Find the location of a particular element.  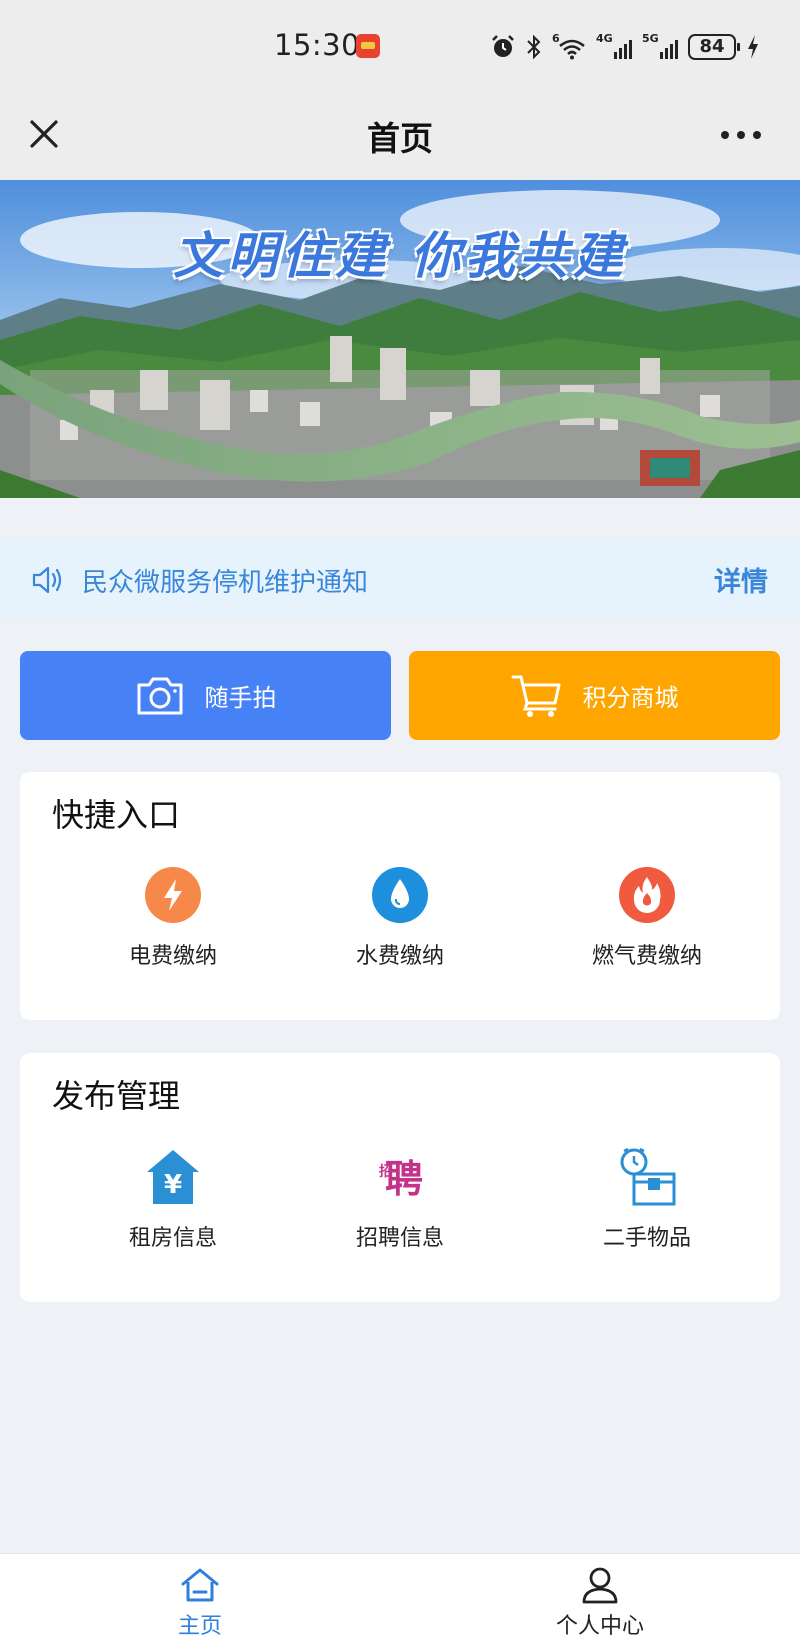

cart-icon is located at coordinates (535, 696).